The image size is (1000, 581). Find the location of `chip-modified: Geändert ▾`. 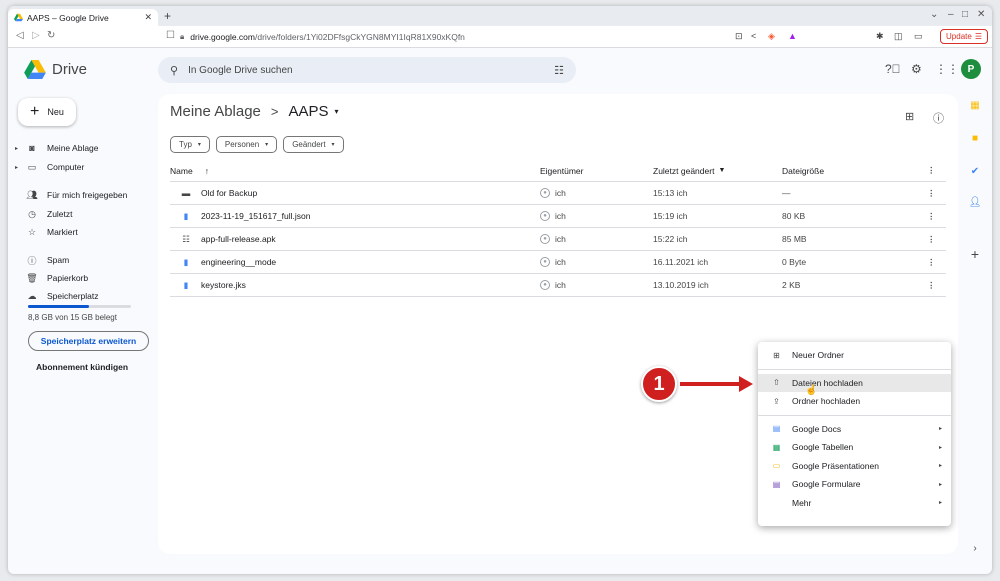

chip-modified: Geändert ▾ is located at coordinates (313, 144).